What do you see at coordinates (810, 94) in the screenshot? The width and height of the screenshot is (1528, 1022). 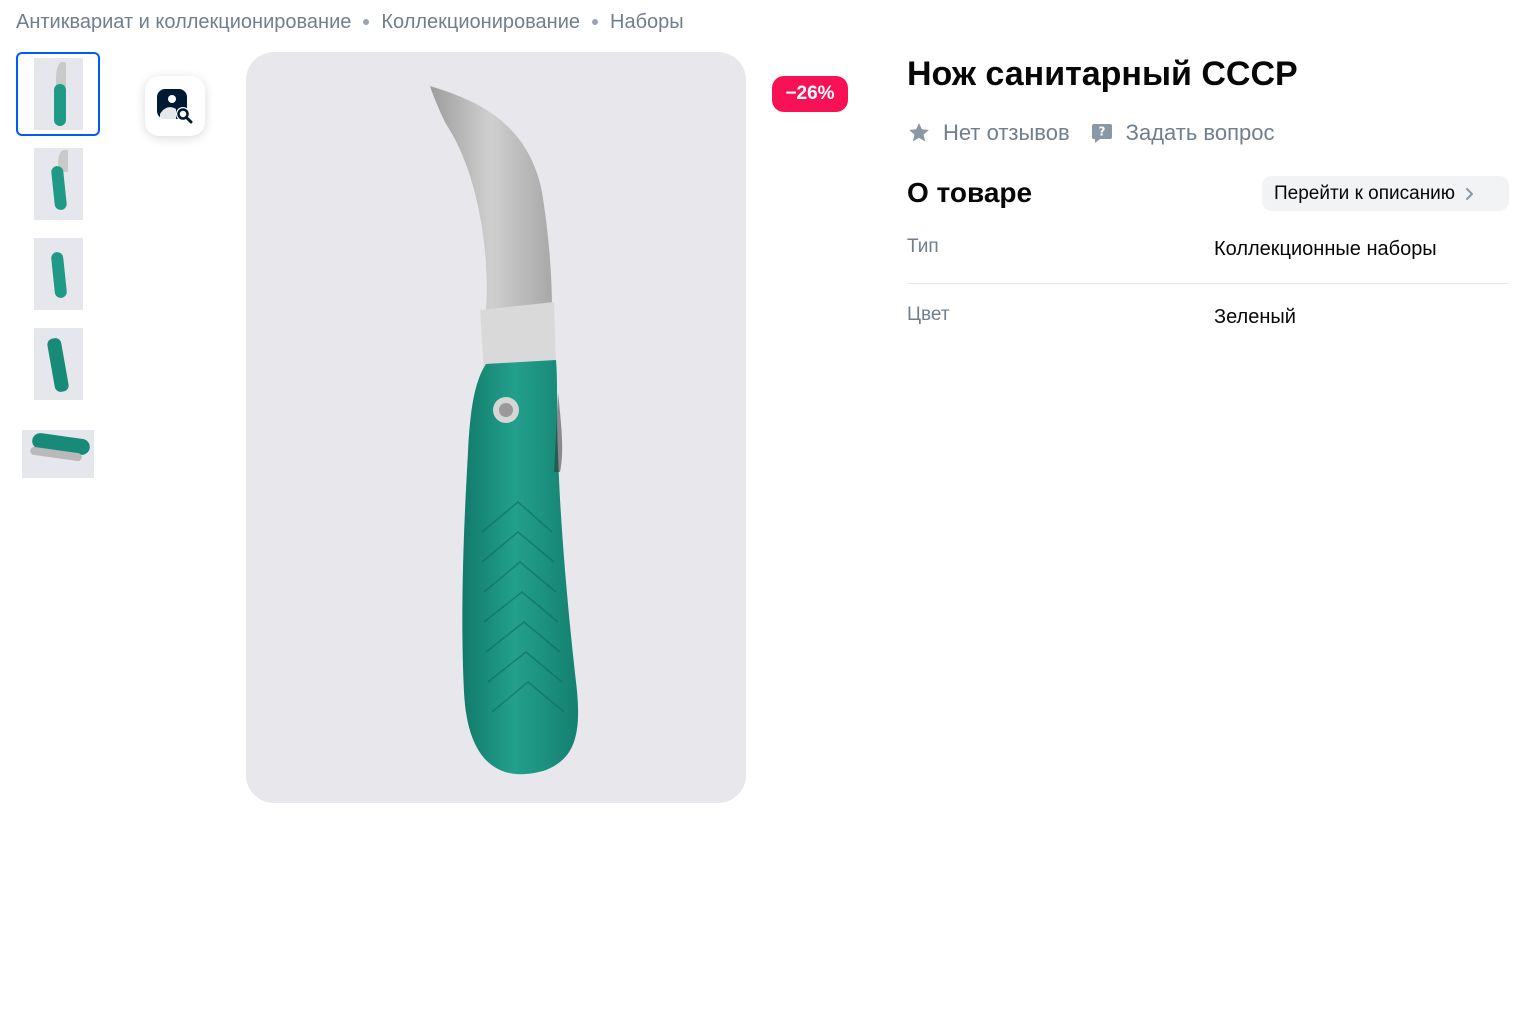 I see `discount-badge: −26%` at bounding box center [810, 94].